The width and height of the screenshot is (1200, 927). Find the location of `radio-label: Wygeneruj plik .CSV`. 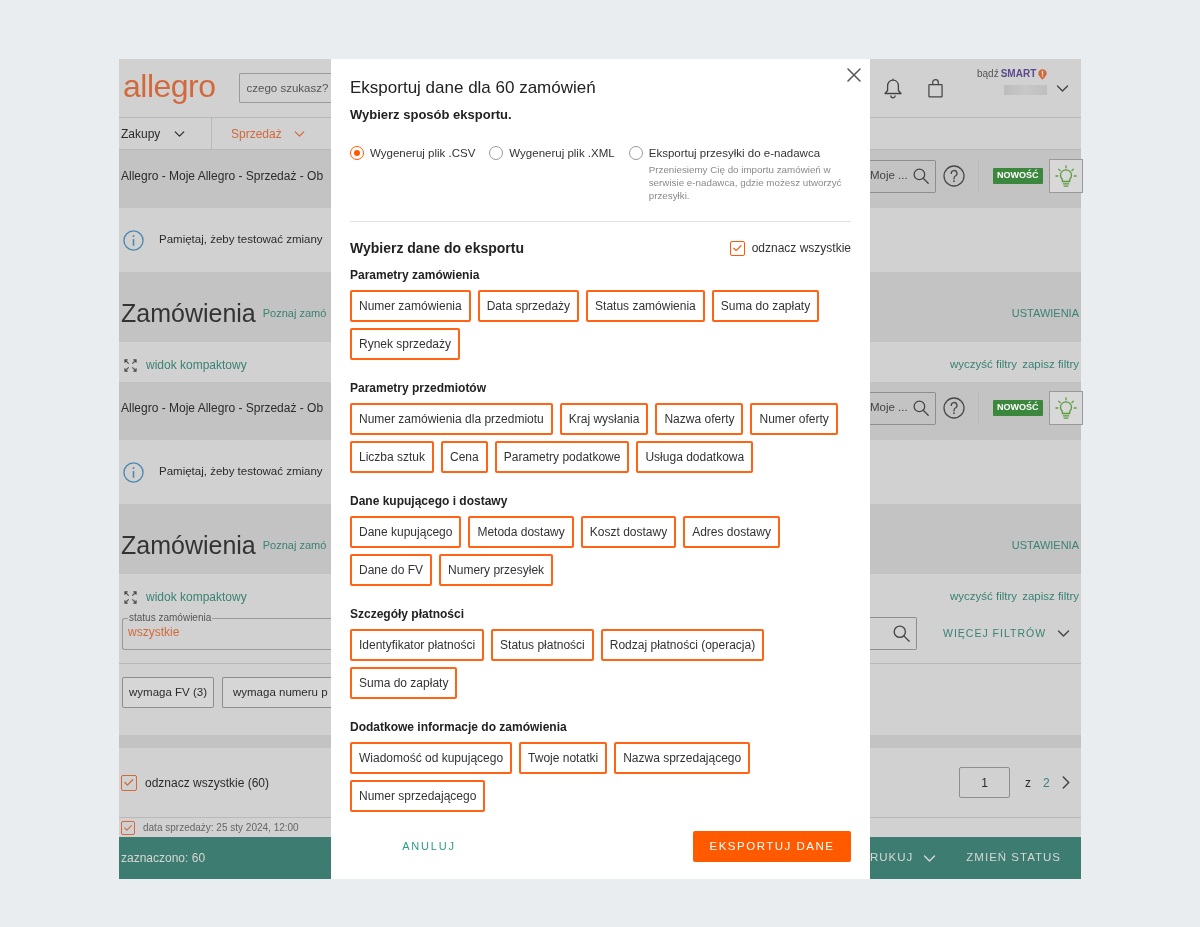

radio-label: Wygeneruj plik .CSV is located at coordinates (423, 153).